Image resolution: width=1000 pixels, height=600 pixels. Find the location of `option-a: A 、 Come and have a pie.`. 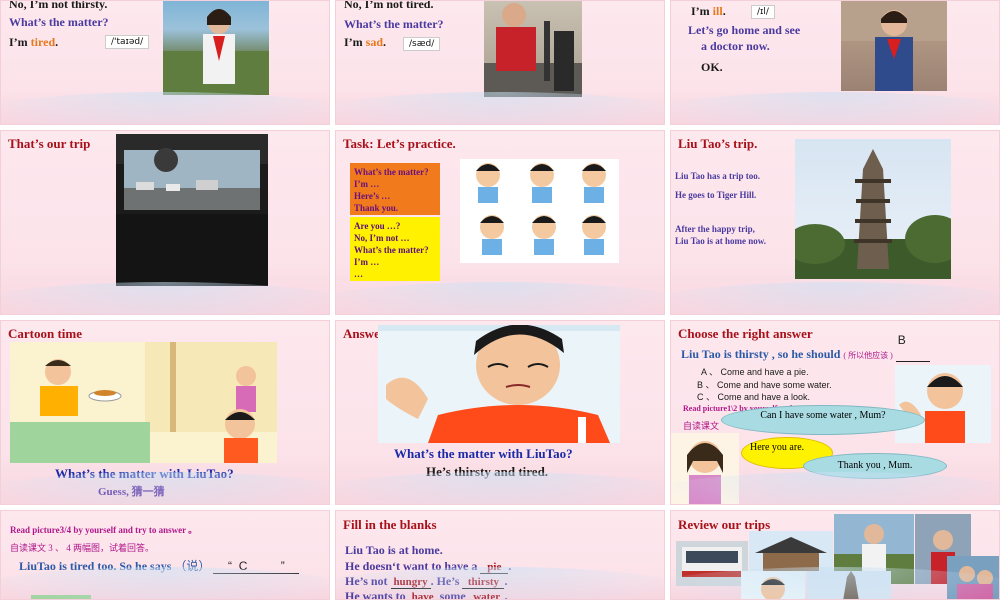

option-a: A 、 Come and have a pie. is located at coordinates (755, 371).